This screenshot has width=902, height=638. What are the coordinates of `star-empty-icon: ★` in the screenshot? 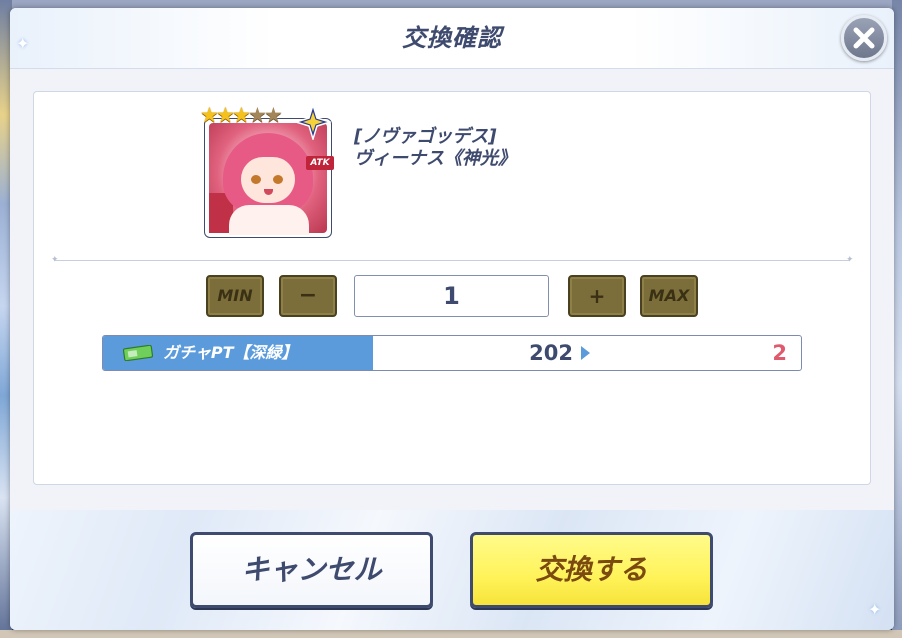 It's located at (273, 115).